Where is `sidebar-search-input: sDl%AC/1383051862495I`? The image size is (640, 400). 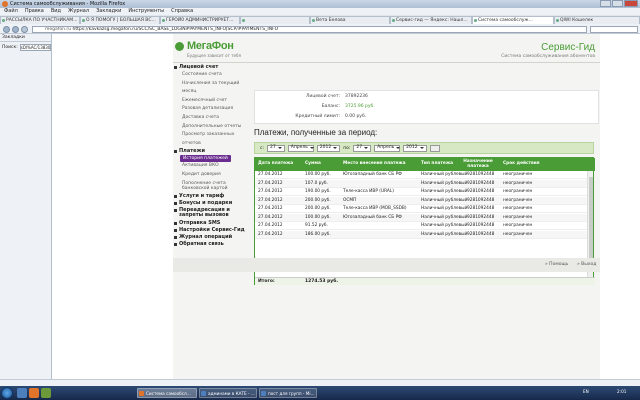 sidebar-search-input: sDl%AC/1383051862495I is located at coordinates (35, 47).